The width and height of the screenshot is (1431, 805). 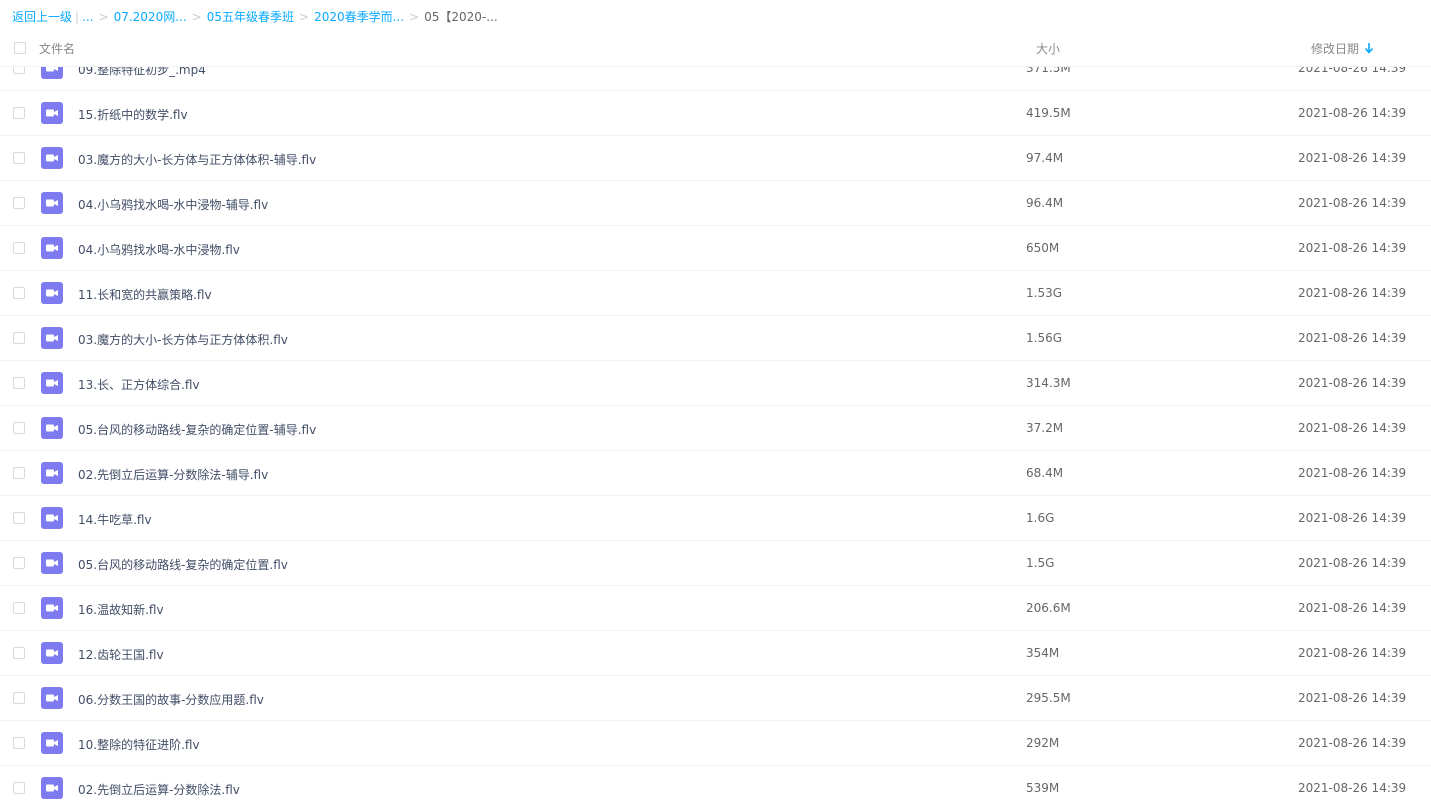 What do you see at coordinates (173, 204) in the screenshot?
I see `file-name: 04.小乌鸦找水喝-水中浸物-辅导.flv` at bounding box center [173, 204].